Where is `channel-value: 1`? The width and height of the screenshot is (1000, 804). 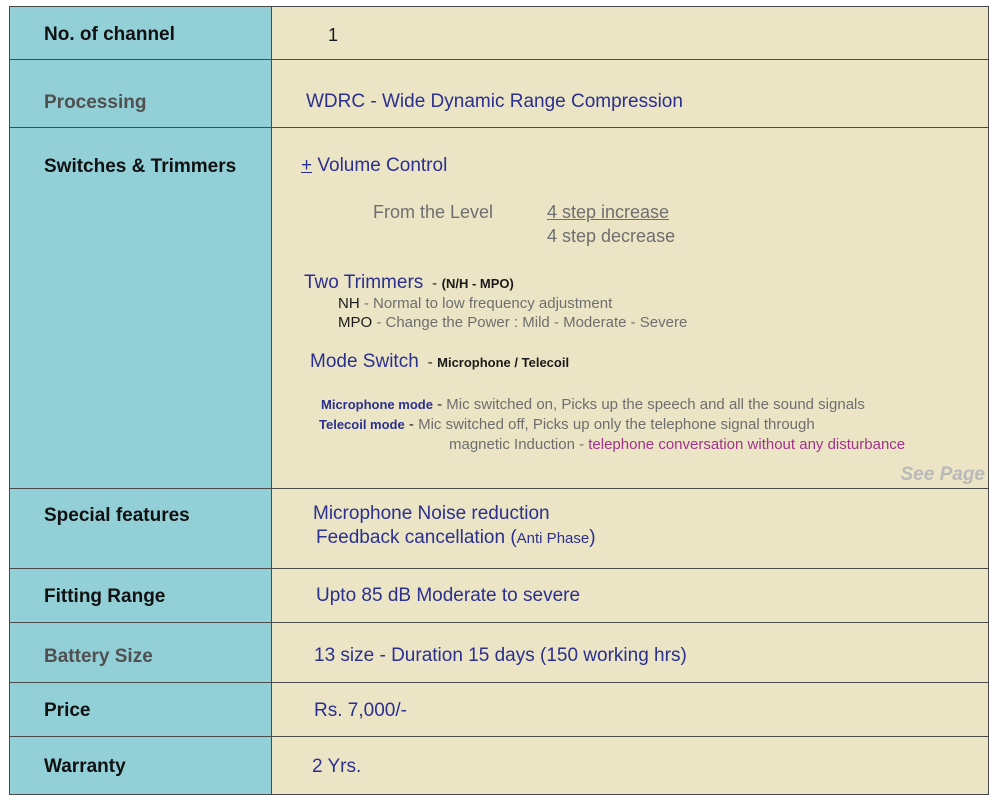 channel-value: 1 is located at coordinates (333, 35).